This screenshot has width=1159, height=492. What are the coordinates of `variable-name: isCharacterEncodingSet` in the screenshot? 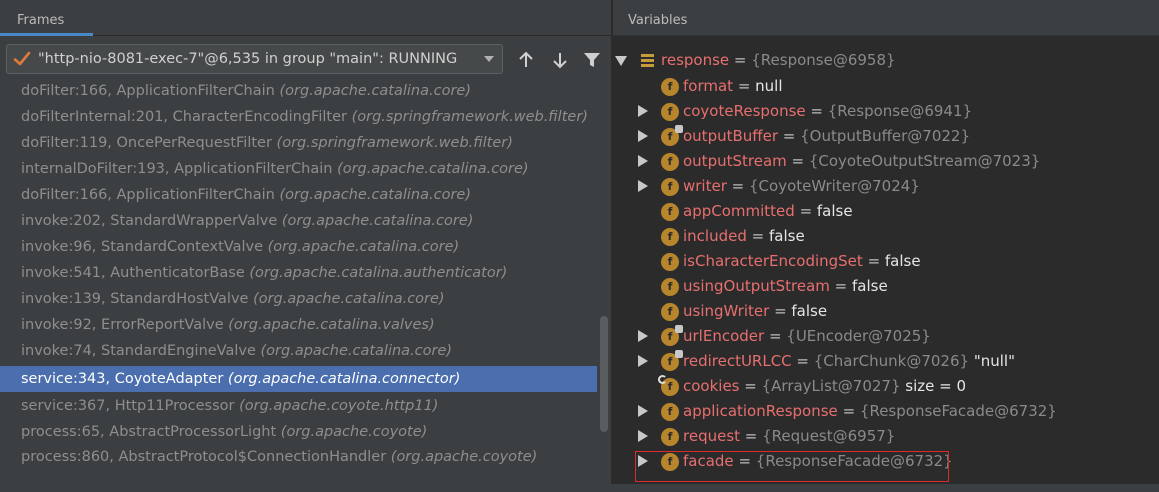 It's located at (773, 261).